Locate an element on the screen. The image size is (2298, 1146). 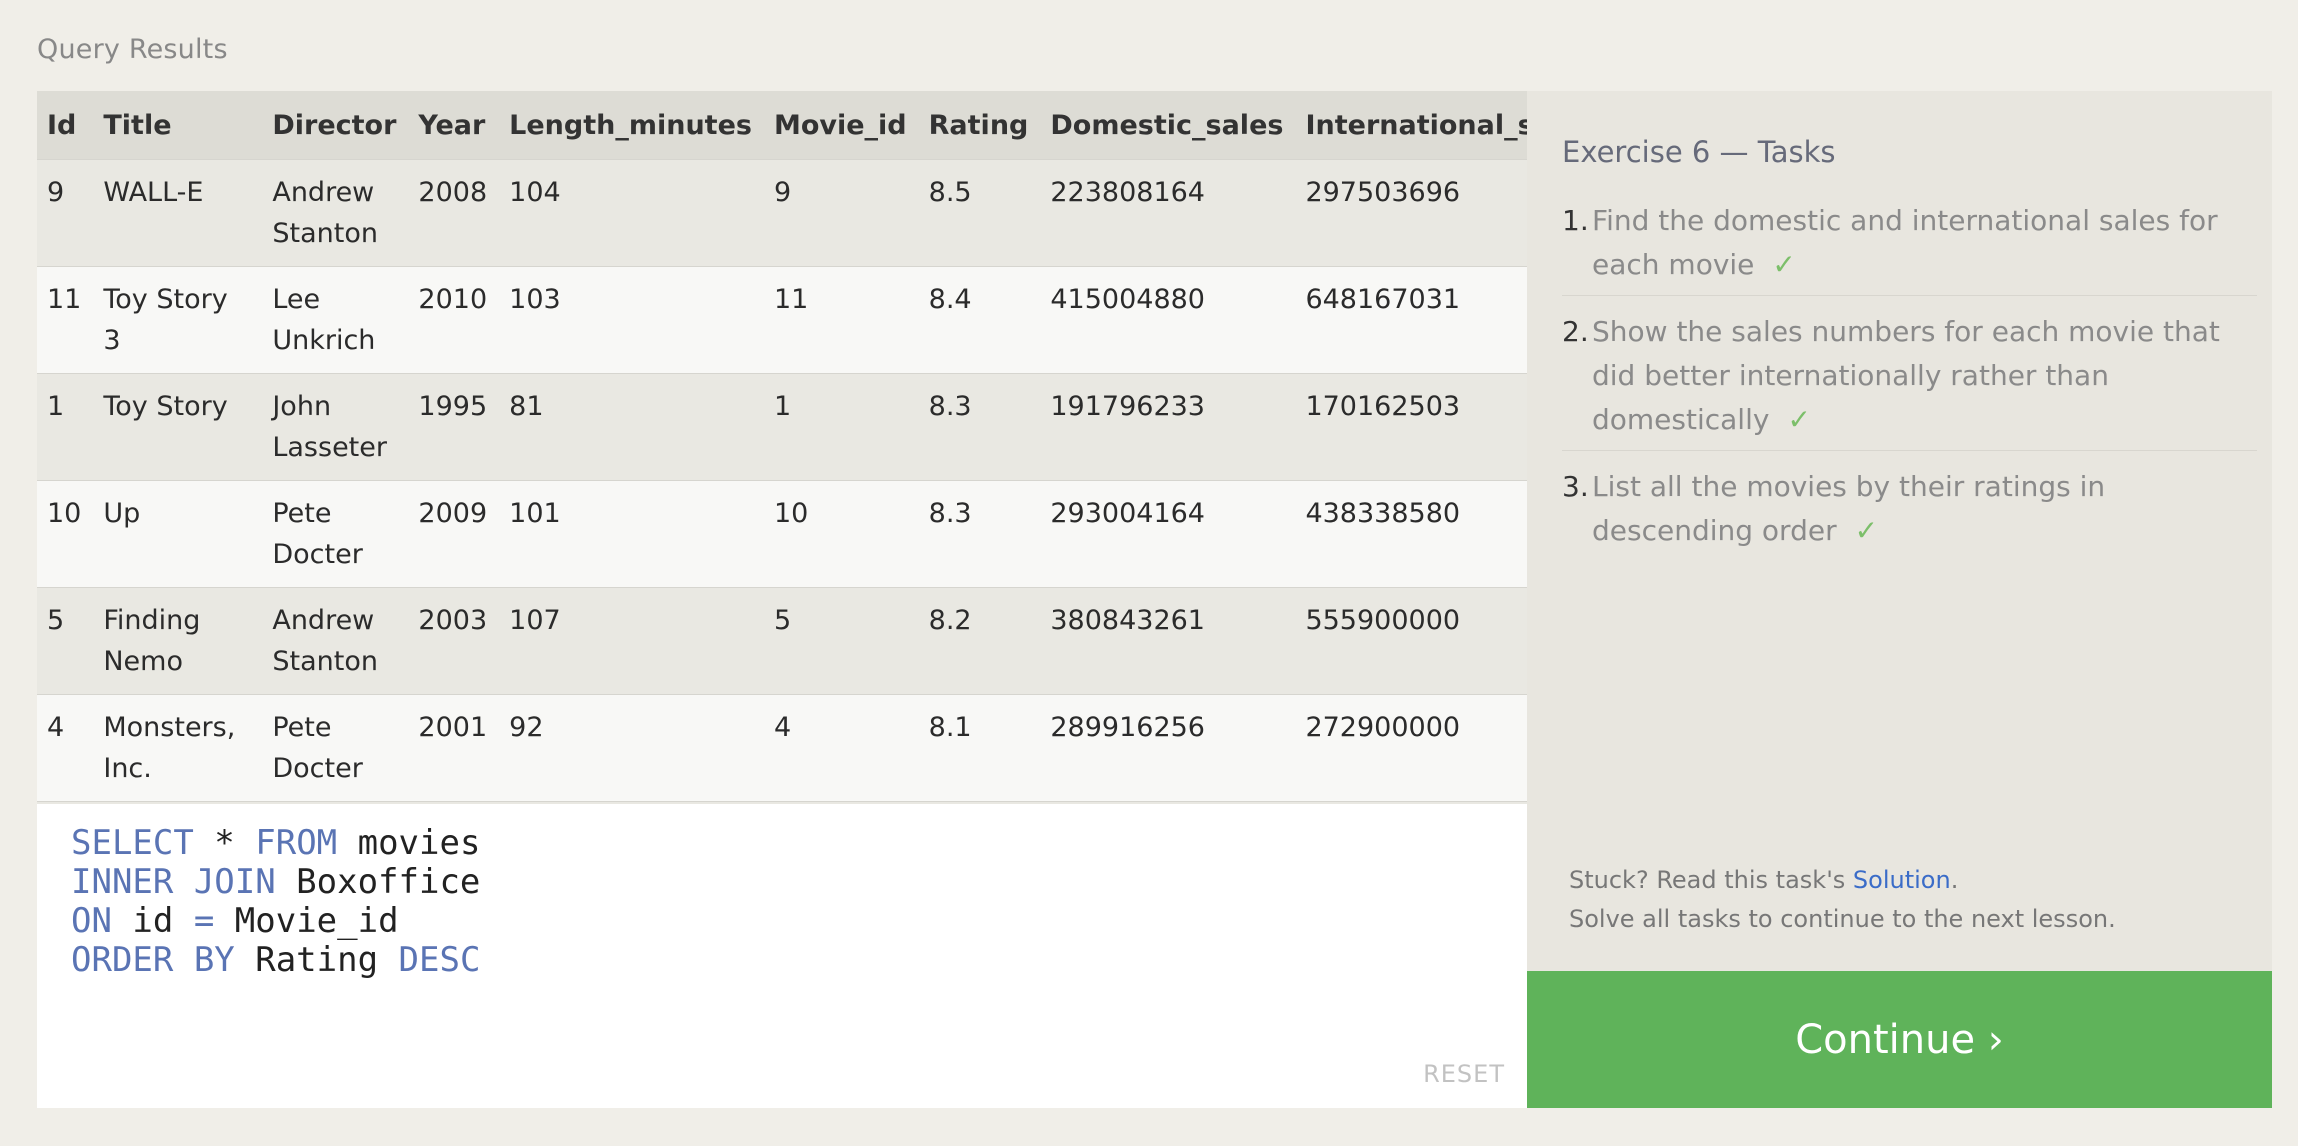
cell-director: Lee Unkrich is located at coordinates (335, 320).